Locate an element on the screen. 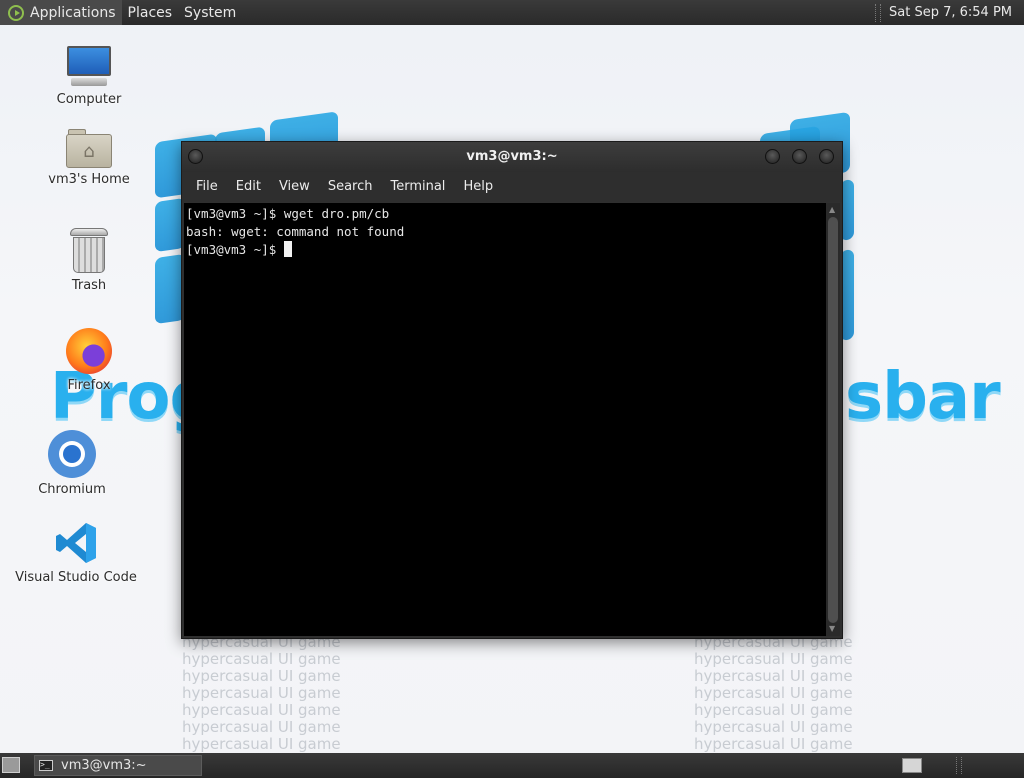 The height and width of the screenshot is (778, 1024). window-titlebar: vm3@vm3:~ is located at coordinates (512, 157).